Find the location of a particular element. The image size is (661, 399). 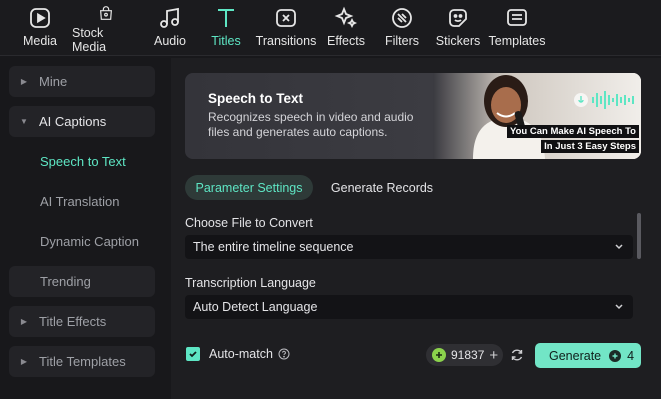

toolbar-effects: Effects is located at coordinates (346, 30).